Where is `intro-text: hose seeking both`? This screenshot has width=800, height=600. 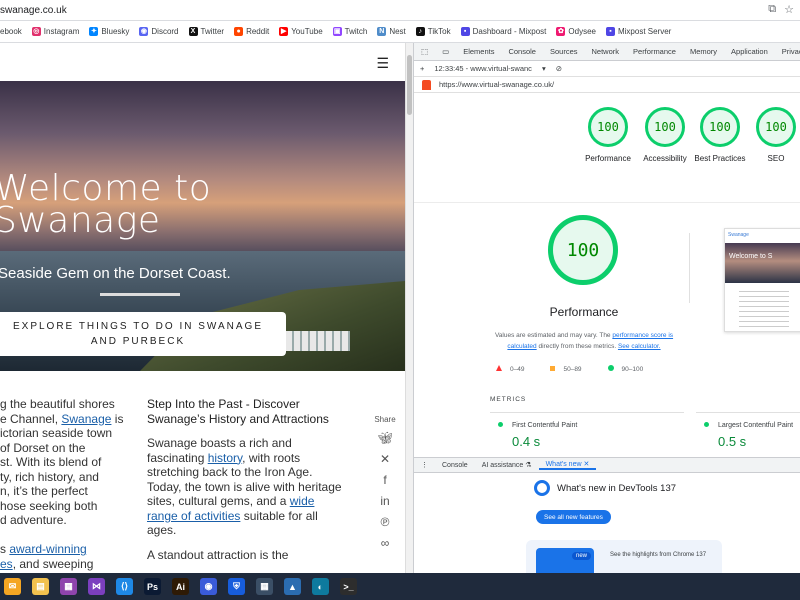 intro-text: hose seeking both is located at coordinates (49, 505).